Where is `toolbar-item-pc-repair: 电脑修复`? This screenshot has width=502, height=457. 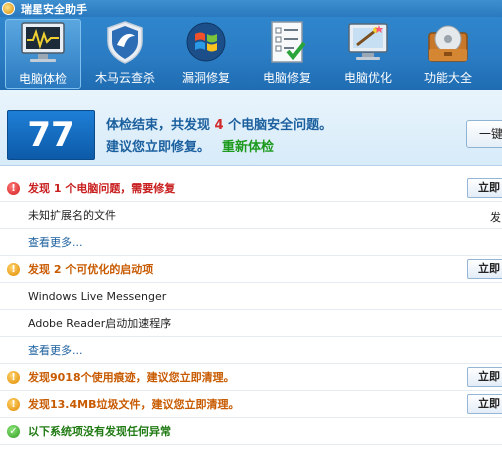
toolbar-item-pc-repair: 电脑修复 is located at coordinates (287, 54).